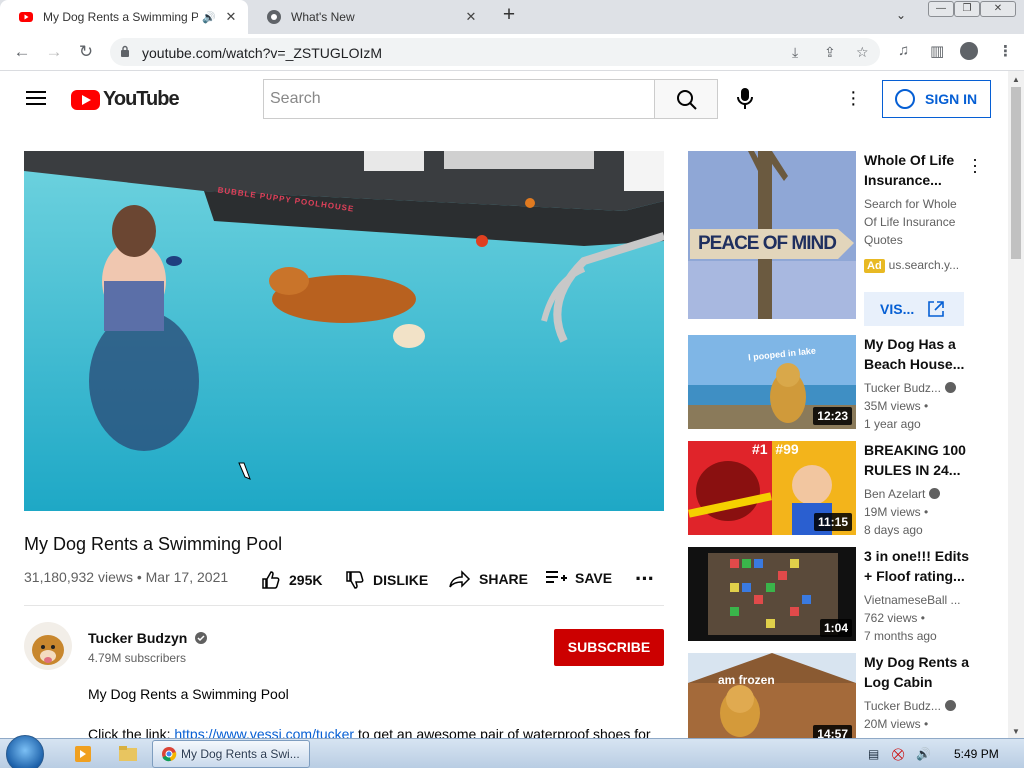 The width and height of the screenshot is (1024, 768). What do you see at coordinates (835, 628) in the screenshot?
I see `duration-badge: 1:04` at bounding box center [835, 628].